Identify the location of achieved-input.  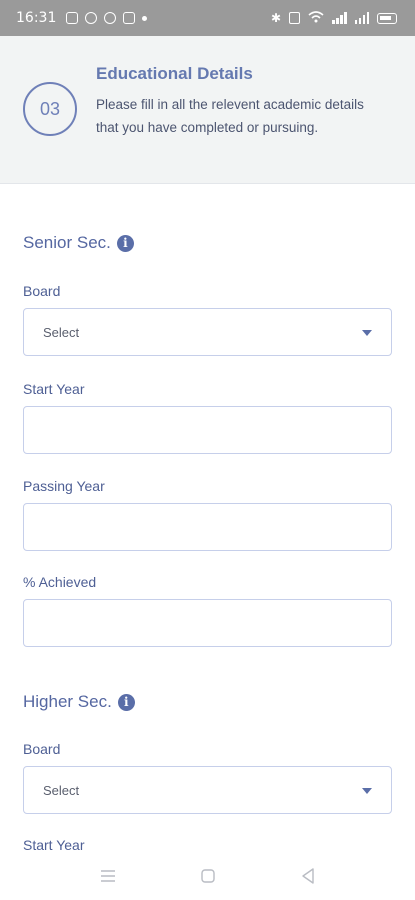
(207, 623).